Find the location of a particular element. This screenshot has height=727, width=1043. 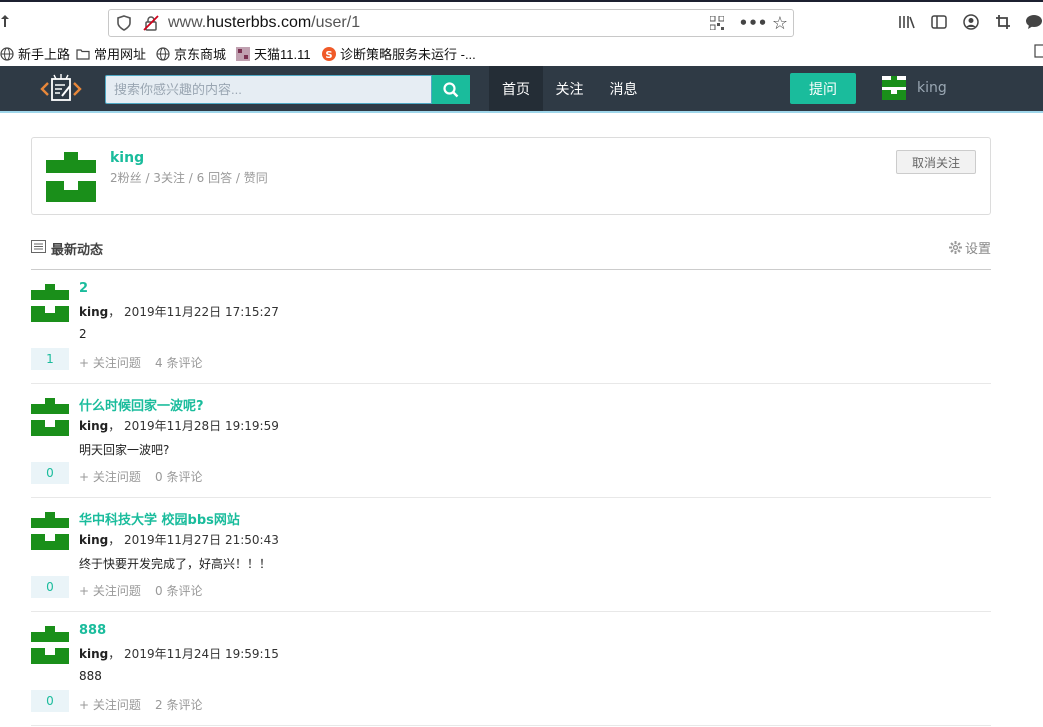

search-button is located at coordinates (451, 89).